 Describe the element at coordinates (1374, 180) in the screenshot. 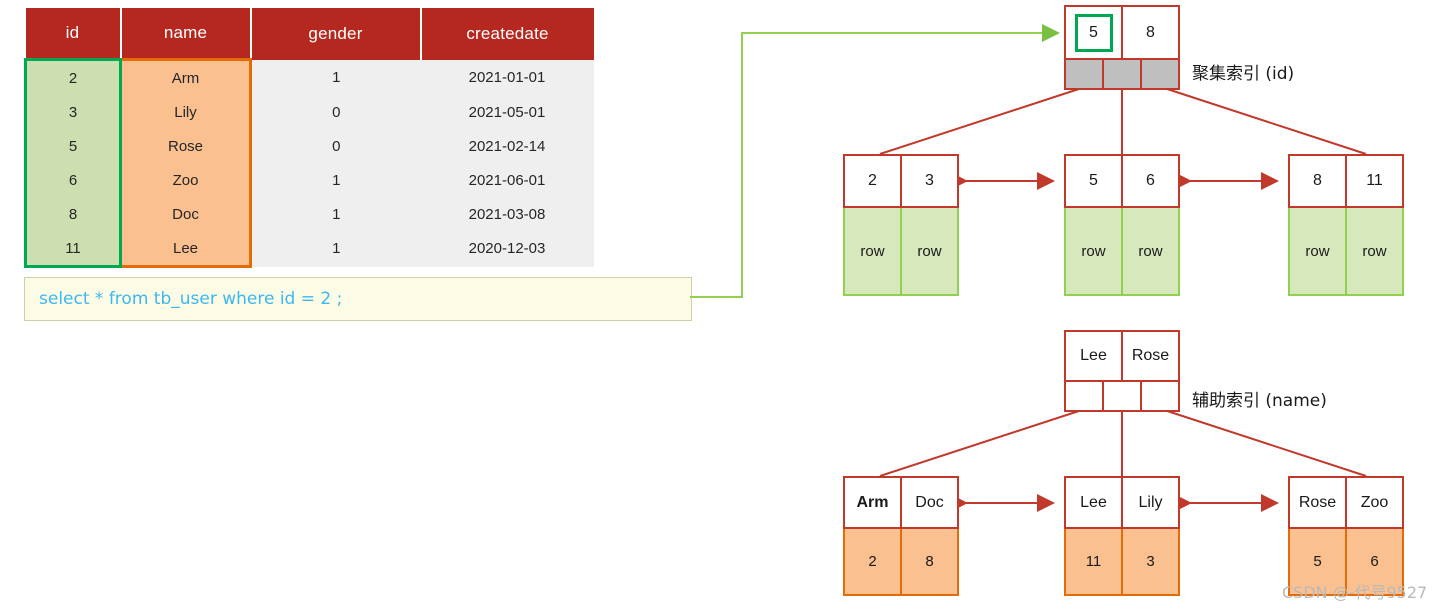

I see `leaf-key: 11` at that location.